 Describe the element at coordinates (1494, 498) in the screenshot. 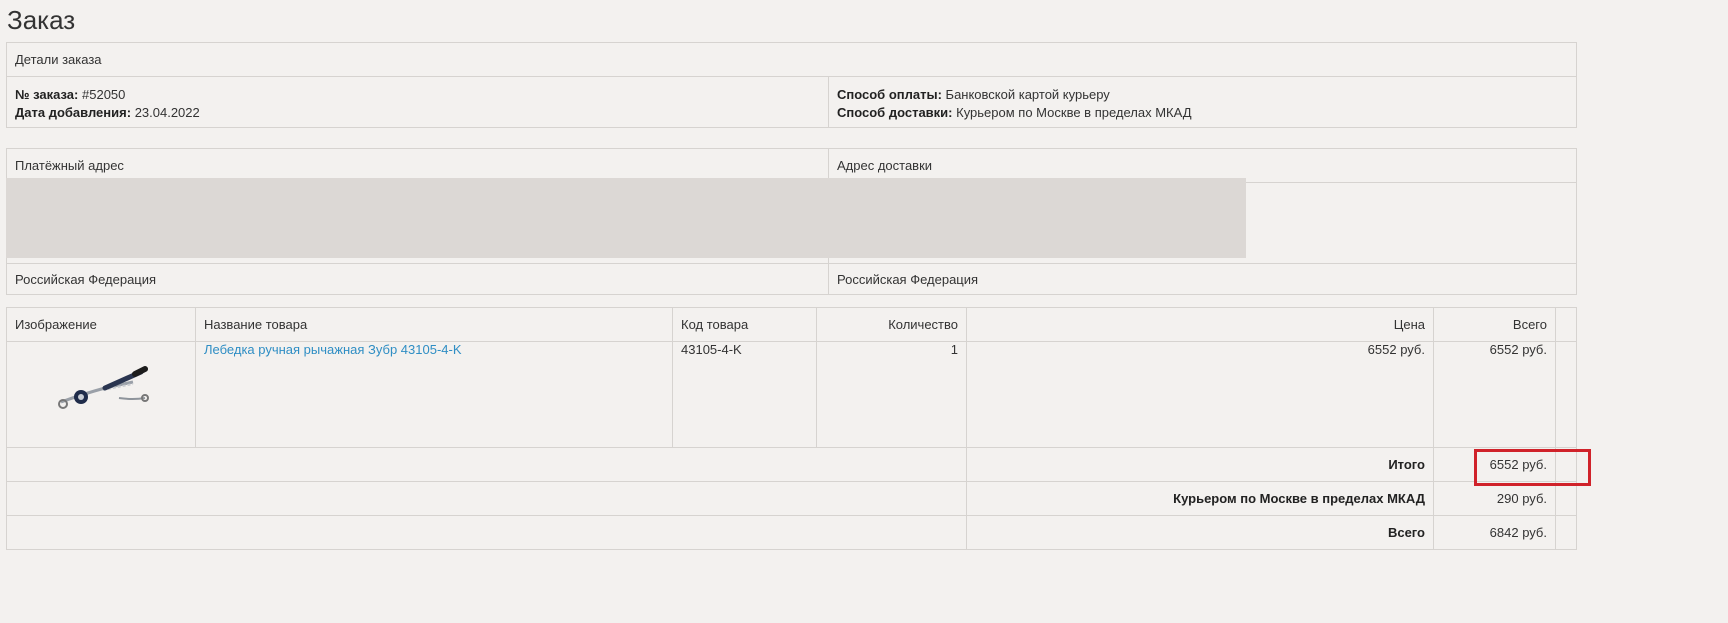

I see `shipping-value: 290 руб.` at that location.